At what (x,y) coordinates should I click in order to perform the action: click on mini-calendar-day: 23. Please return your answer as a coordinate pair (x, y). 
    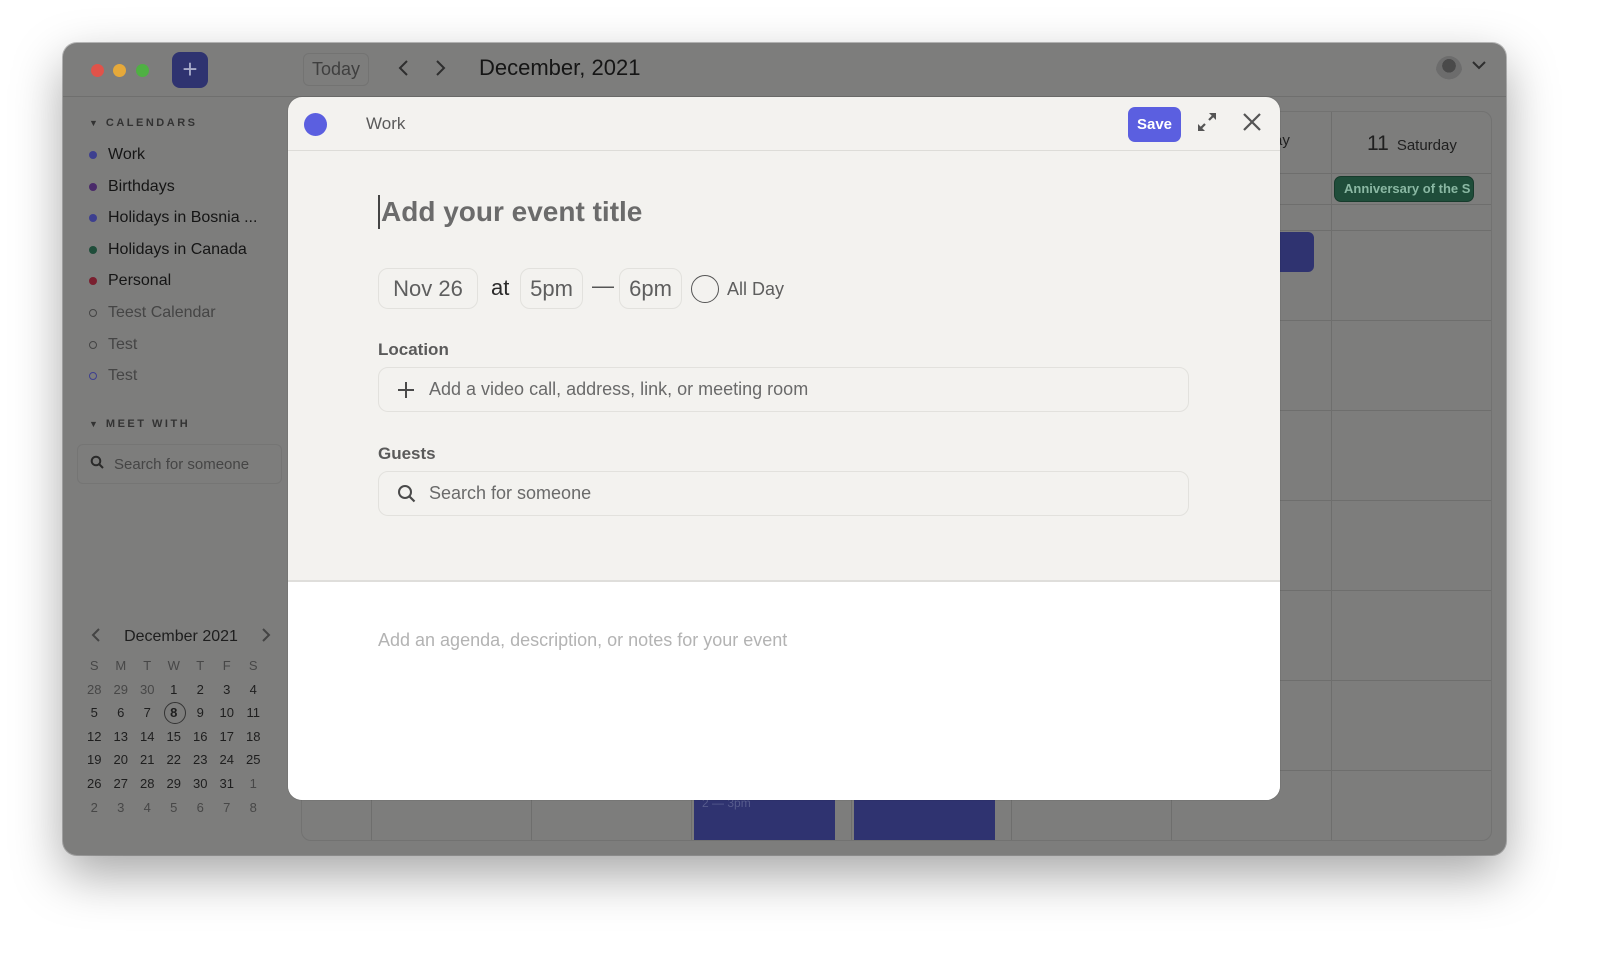
    Looking at the image, I should click on (200, 760).